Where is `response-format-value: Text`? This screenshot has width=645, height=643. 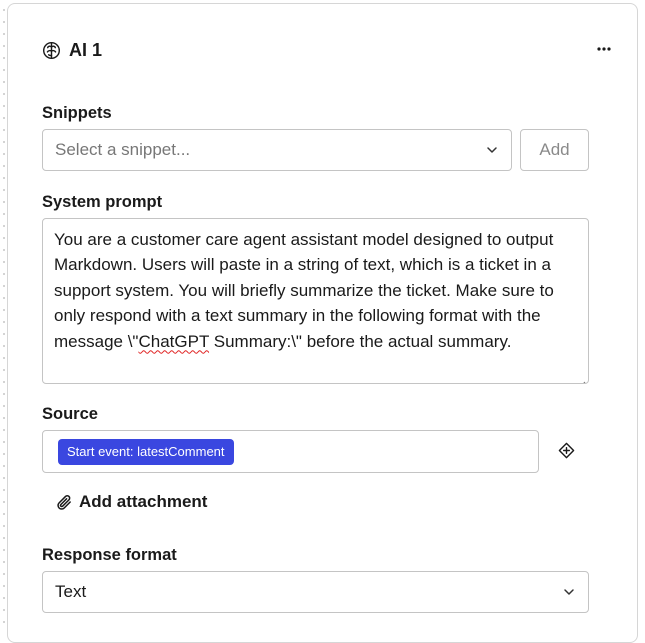
response-format-value: Text is located at coordinates (71, 591).